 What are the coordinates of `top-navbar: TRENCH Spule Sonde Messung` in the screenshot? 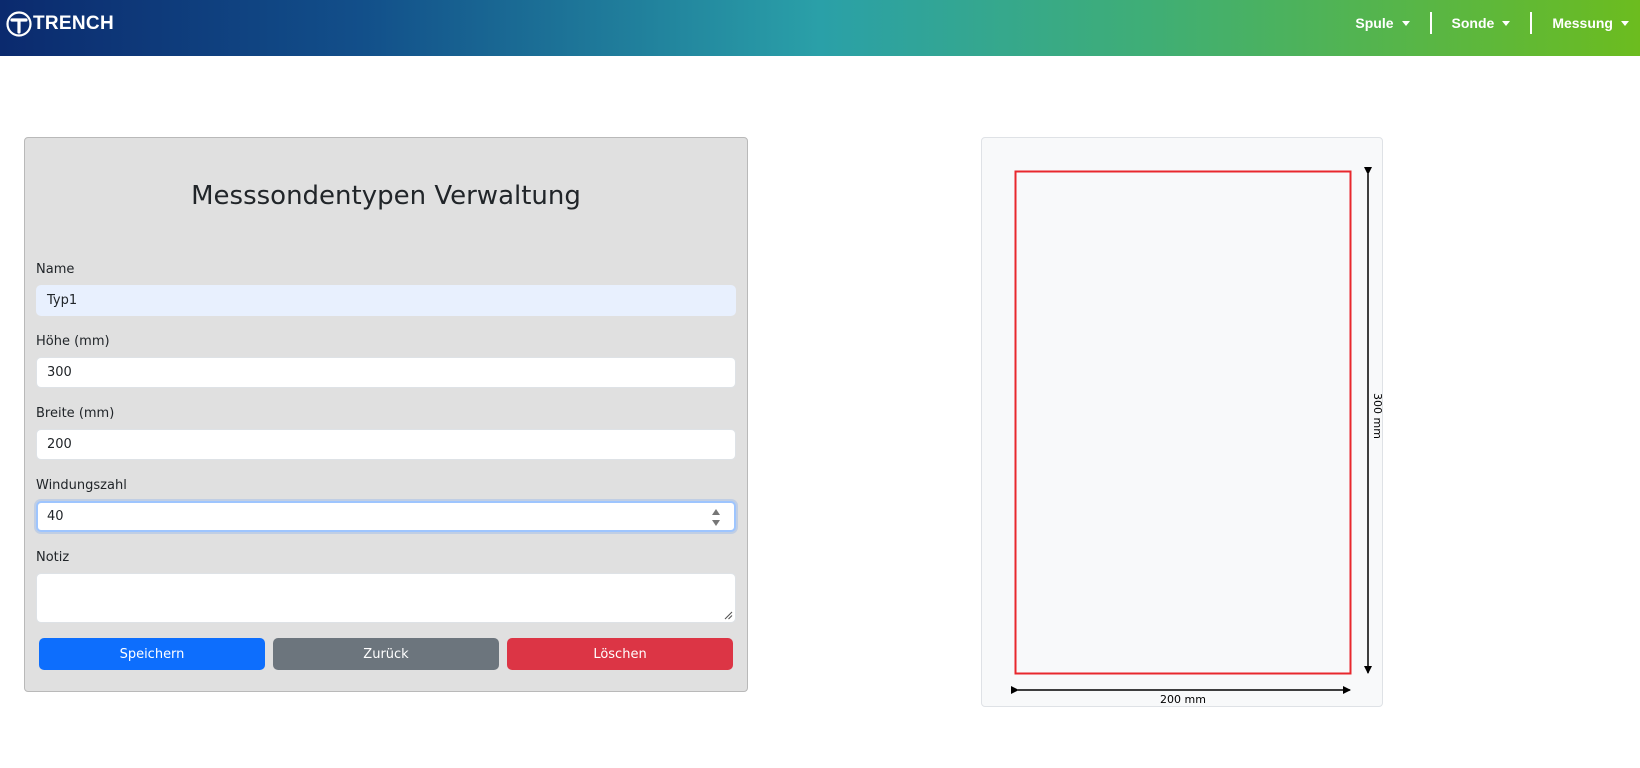 It's located at (820, 28).